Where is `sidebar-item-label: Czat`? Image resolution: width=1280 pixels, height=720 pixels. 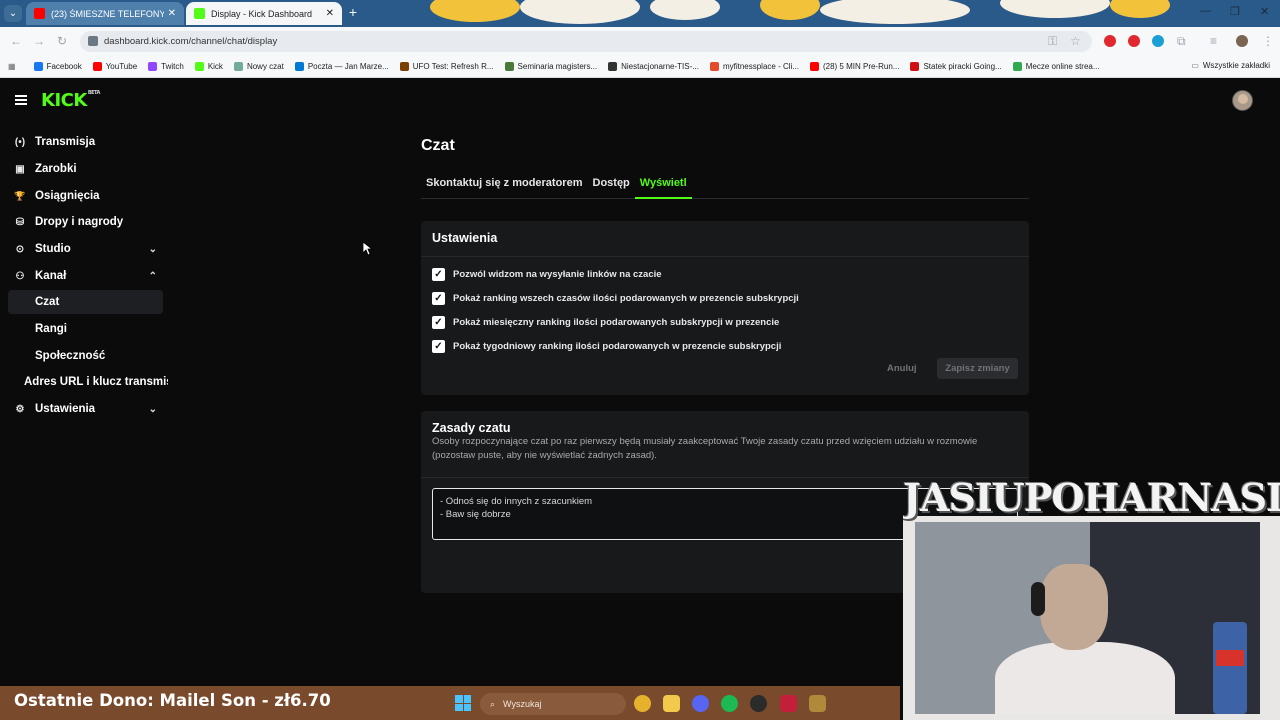
sidebar-item-label: Czat is located at coordinates (47, 302).